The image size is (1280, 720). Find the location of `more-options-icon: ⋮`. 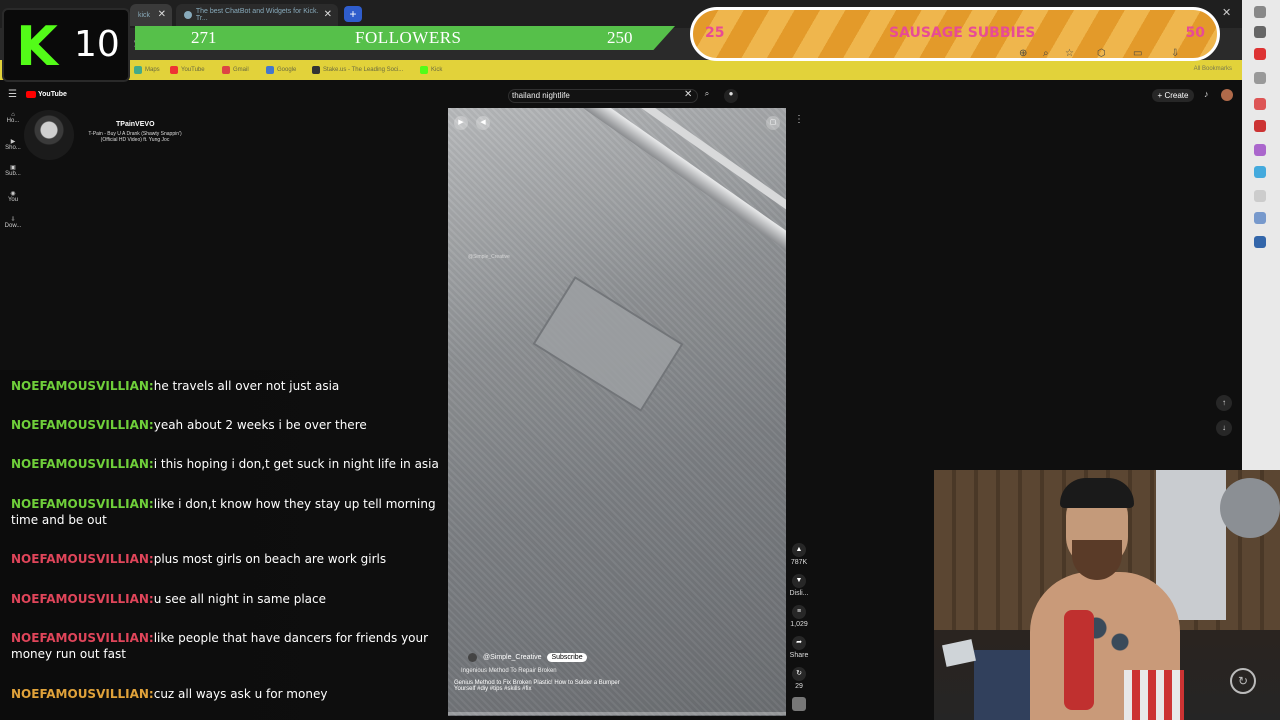

more-options-icon: ⋮ is located at coordinates (799, 119).